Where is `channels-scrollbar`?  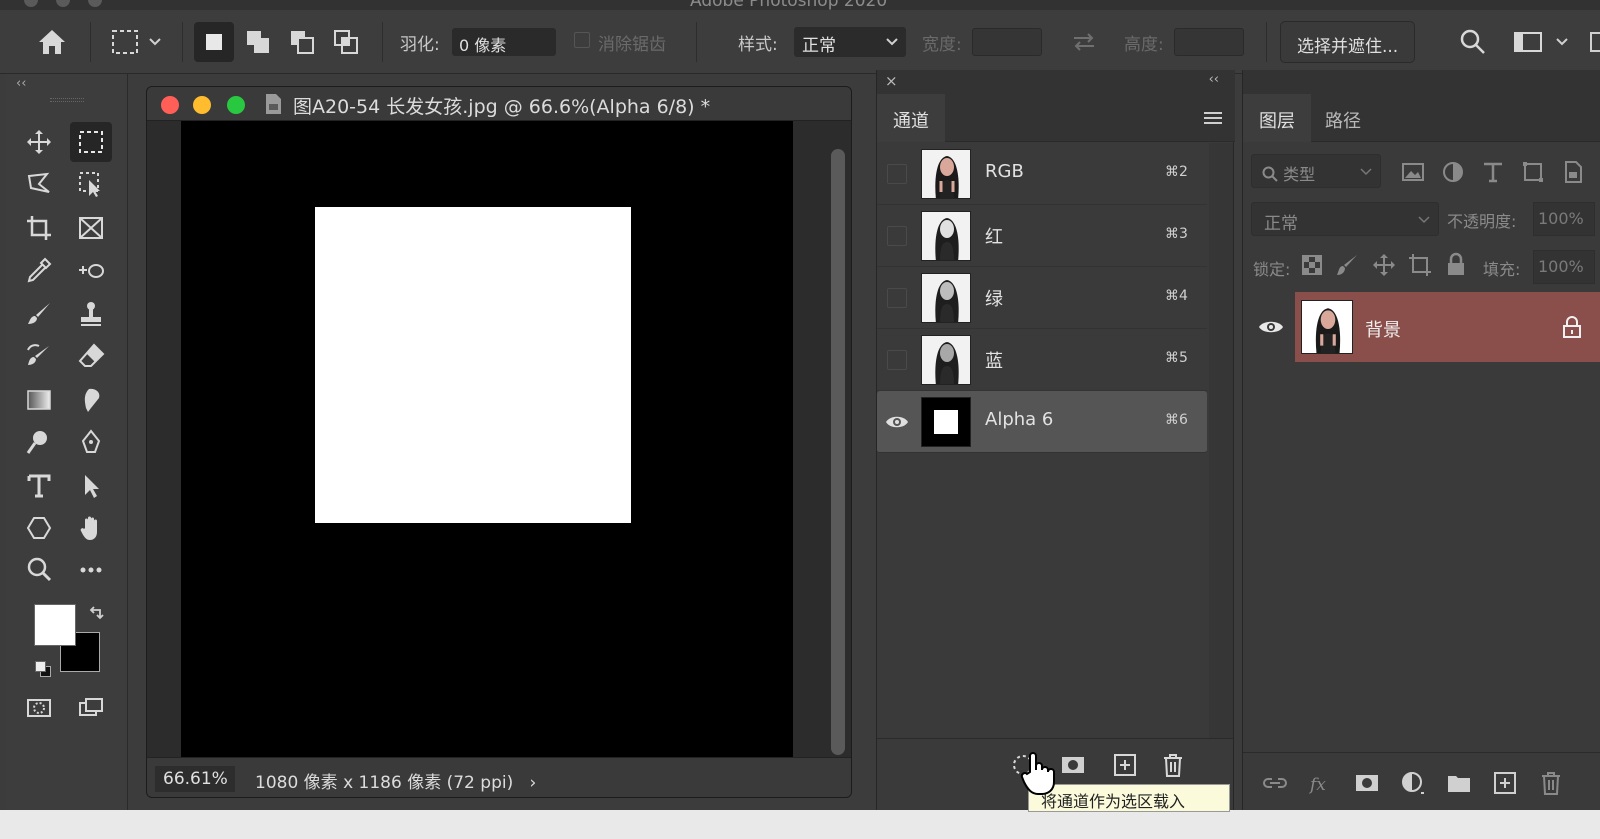 channels-scrollbar is located at coordinates (1221, 463).